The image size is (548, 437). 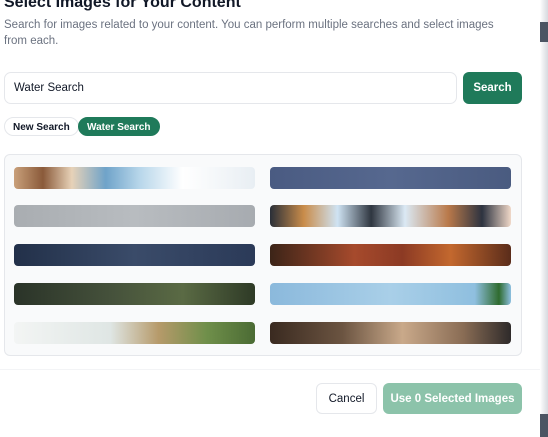 What do you see at coordinates (270, 369) in the screenshot?
I see `footer-divider` at bounding box center [270, 369].